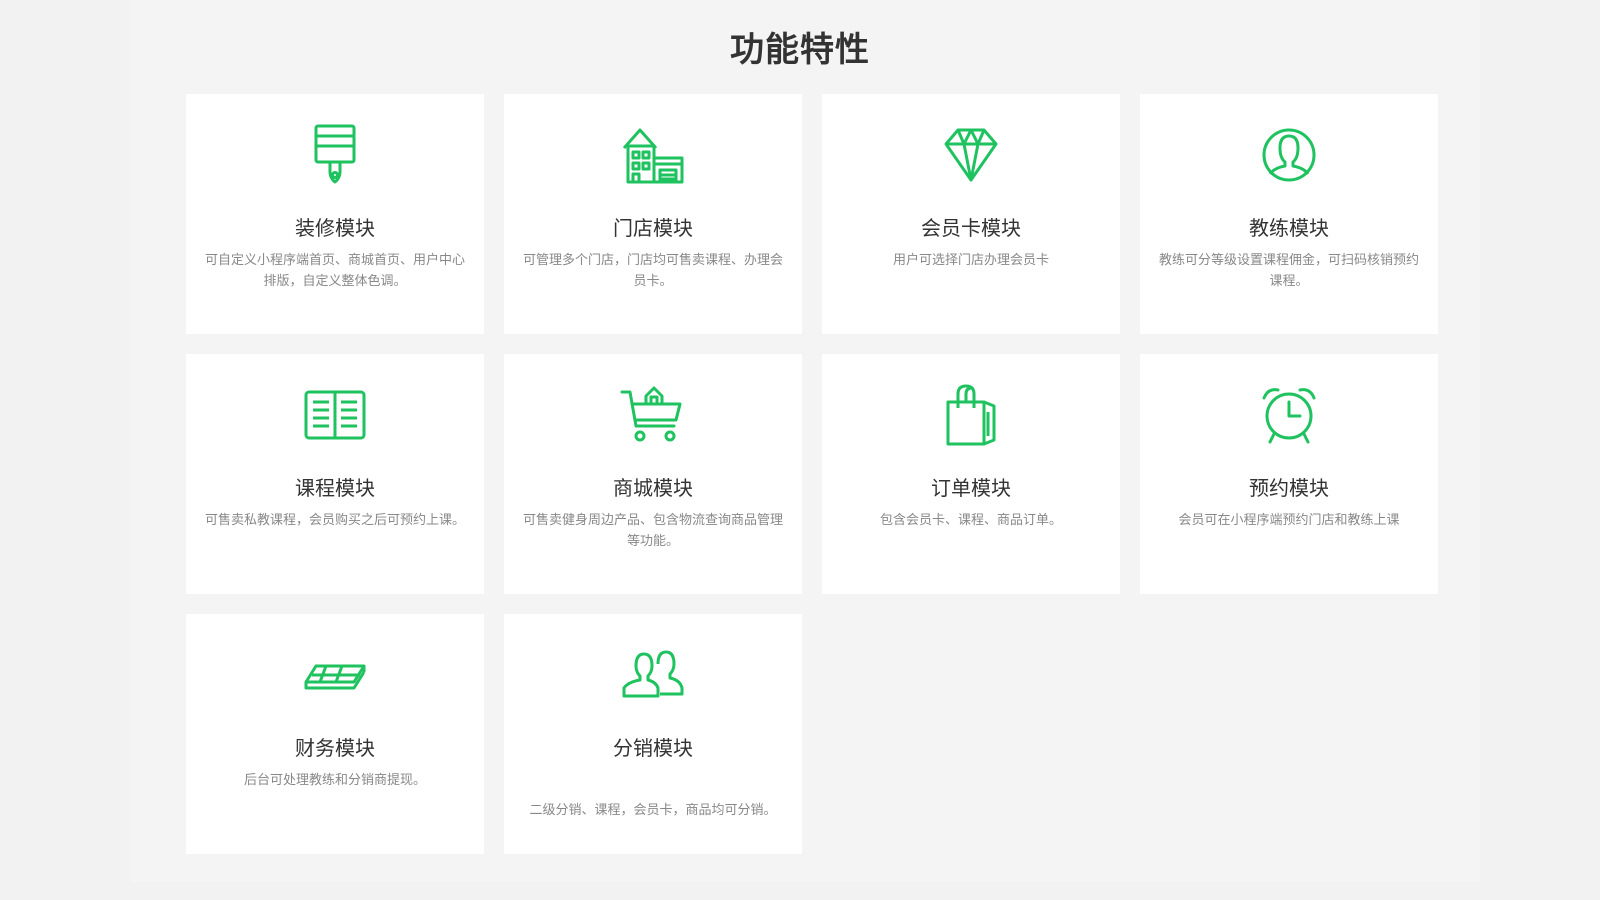 The image size is (1600, 900). What do you see at coordinates (1289, 488) in the screenshot?
I see `feature-title: 预约模块` at bounding box center [1289, 488].